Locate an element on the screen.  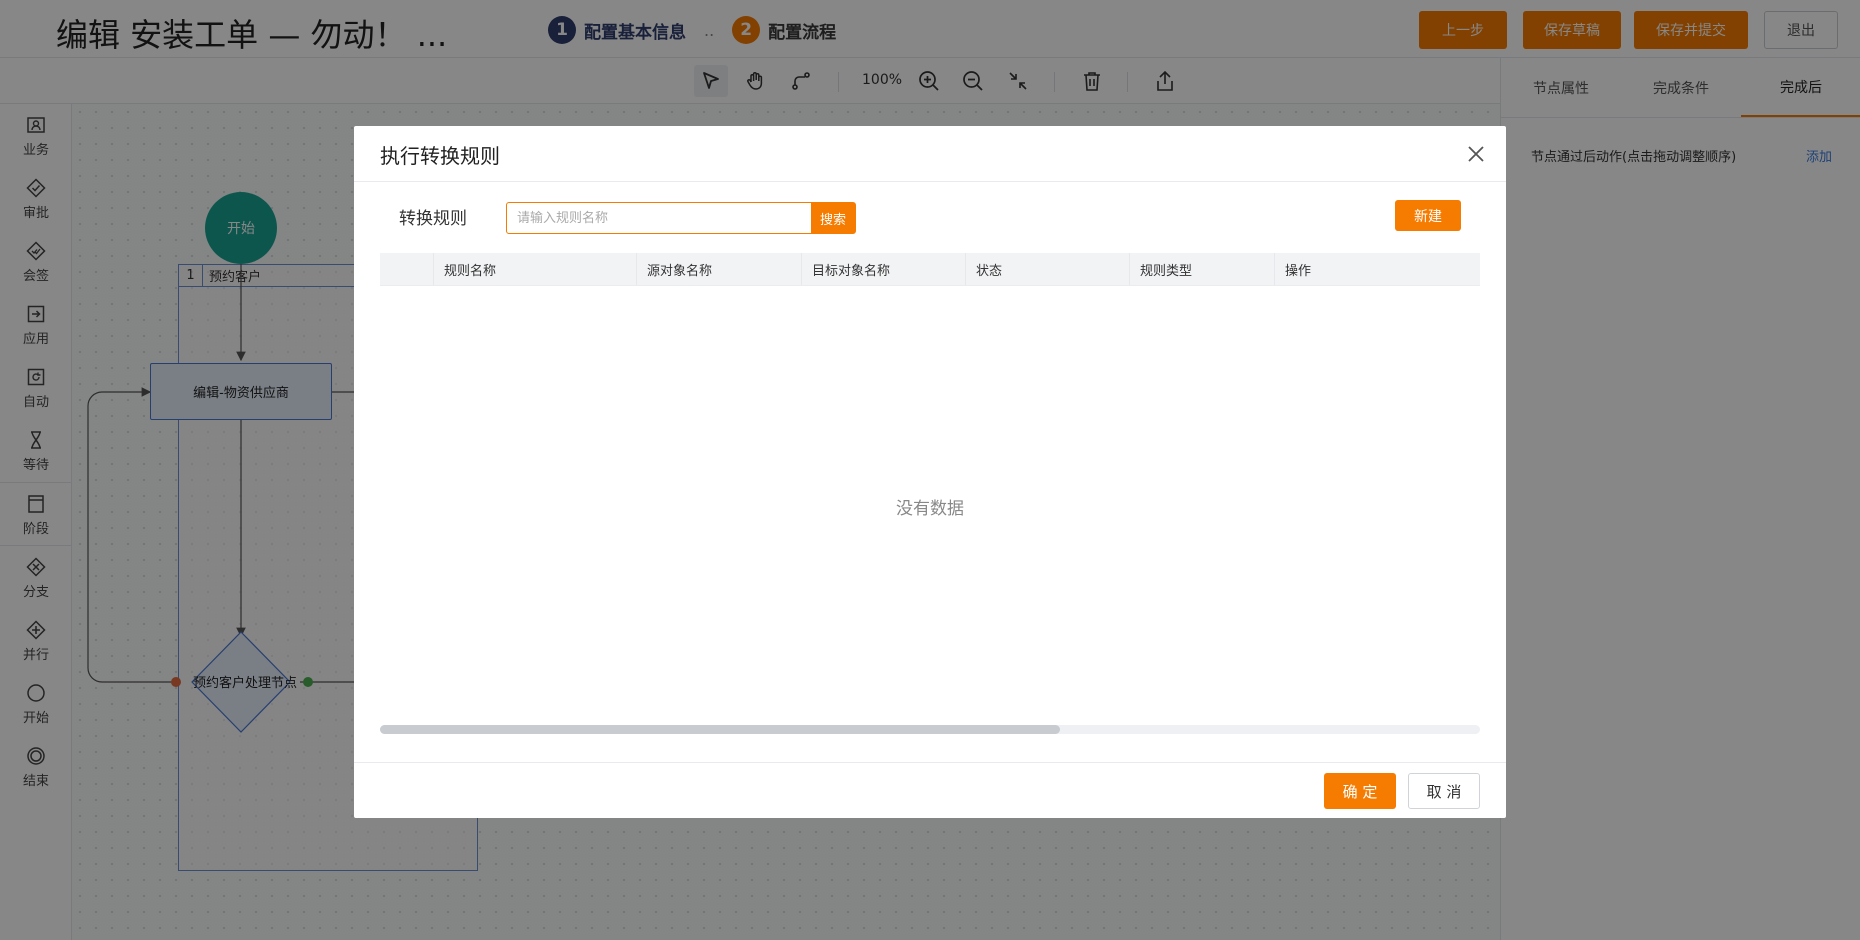
horizontal-scrollbar is located at coordinates (930, 729).